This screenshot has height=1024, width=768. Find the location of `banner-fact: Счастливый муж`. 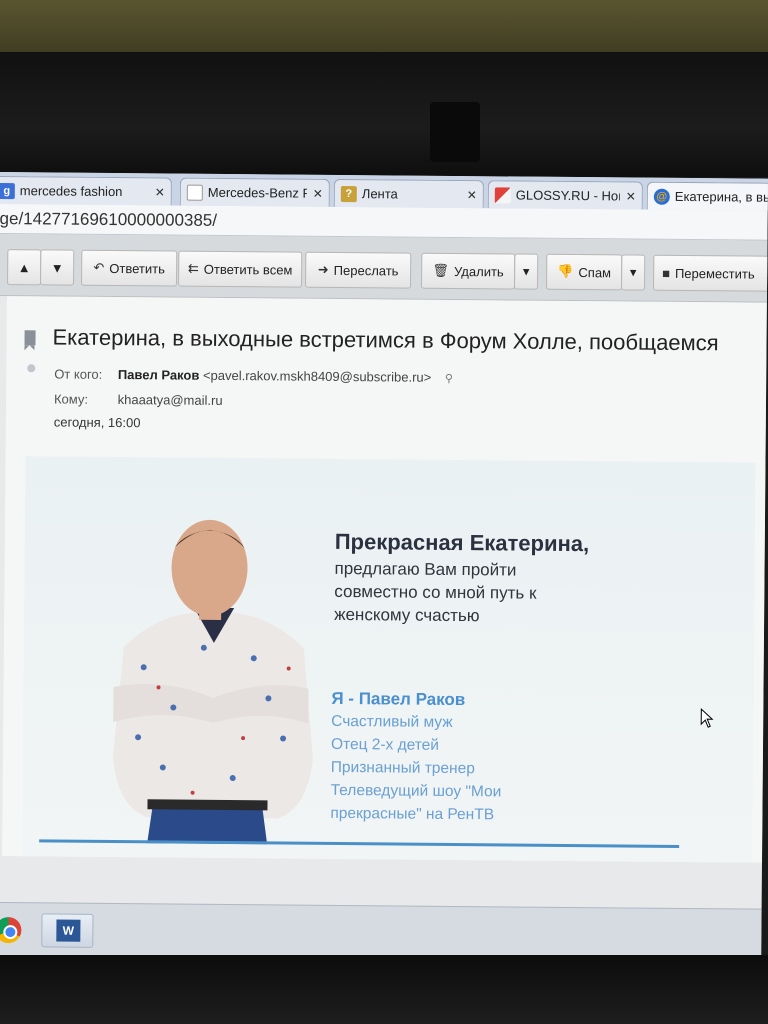

banner-fact: Счастливый муж is located at coordinates (392, 721).